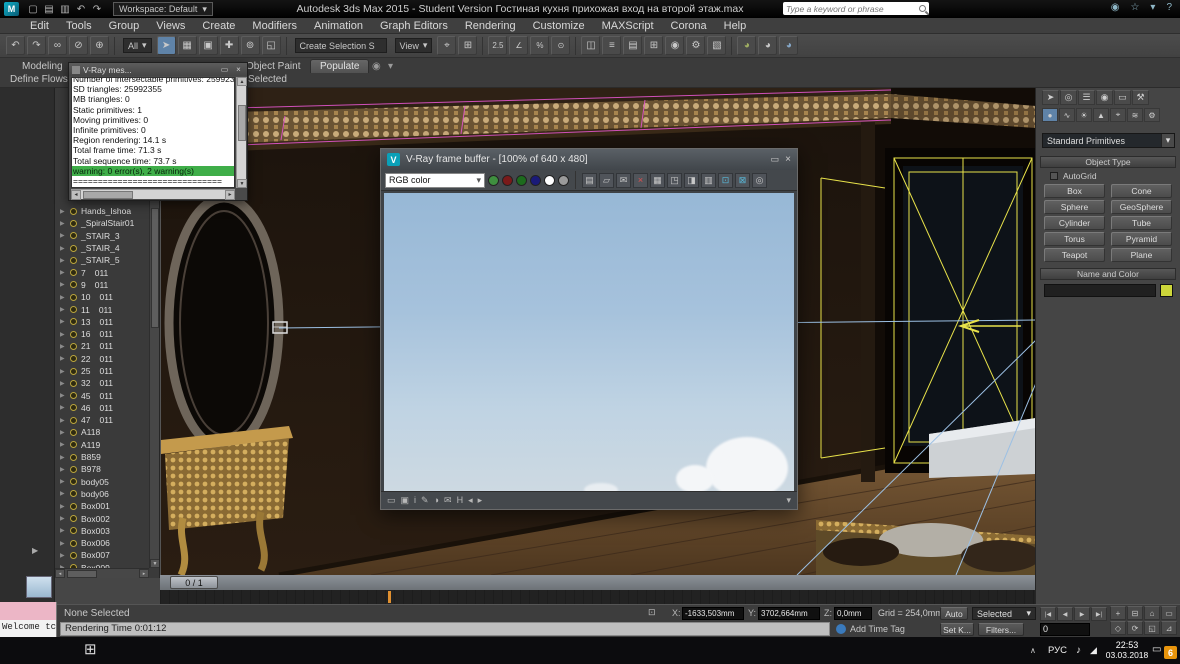  What do you see at coordinates (102, 506) in the screenshot?
I see `scene-object-row: ▶ Box001` at bounding box center [102, 506].